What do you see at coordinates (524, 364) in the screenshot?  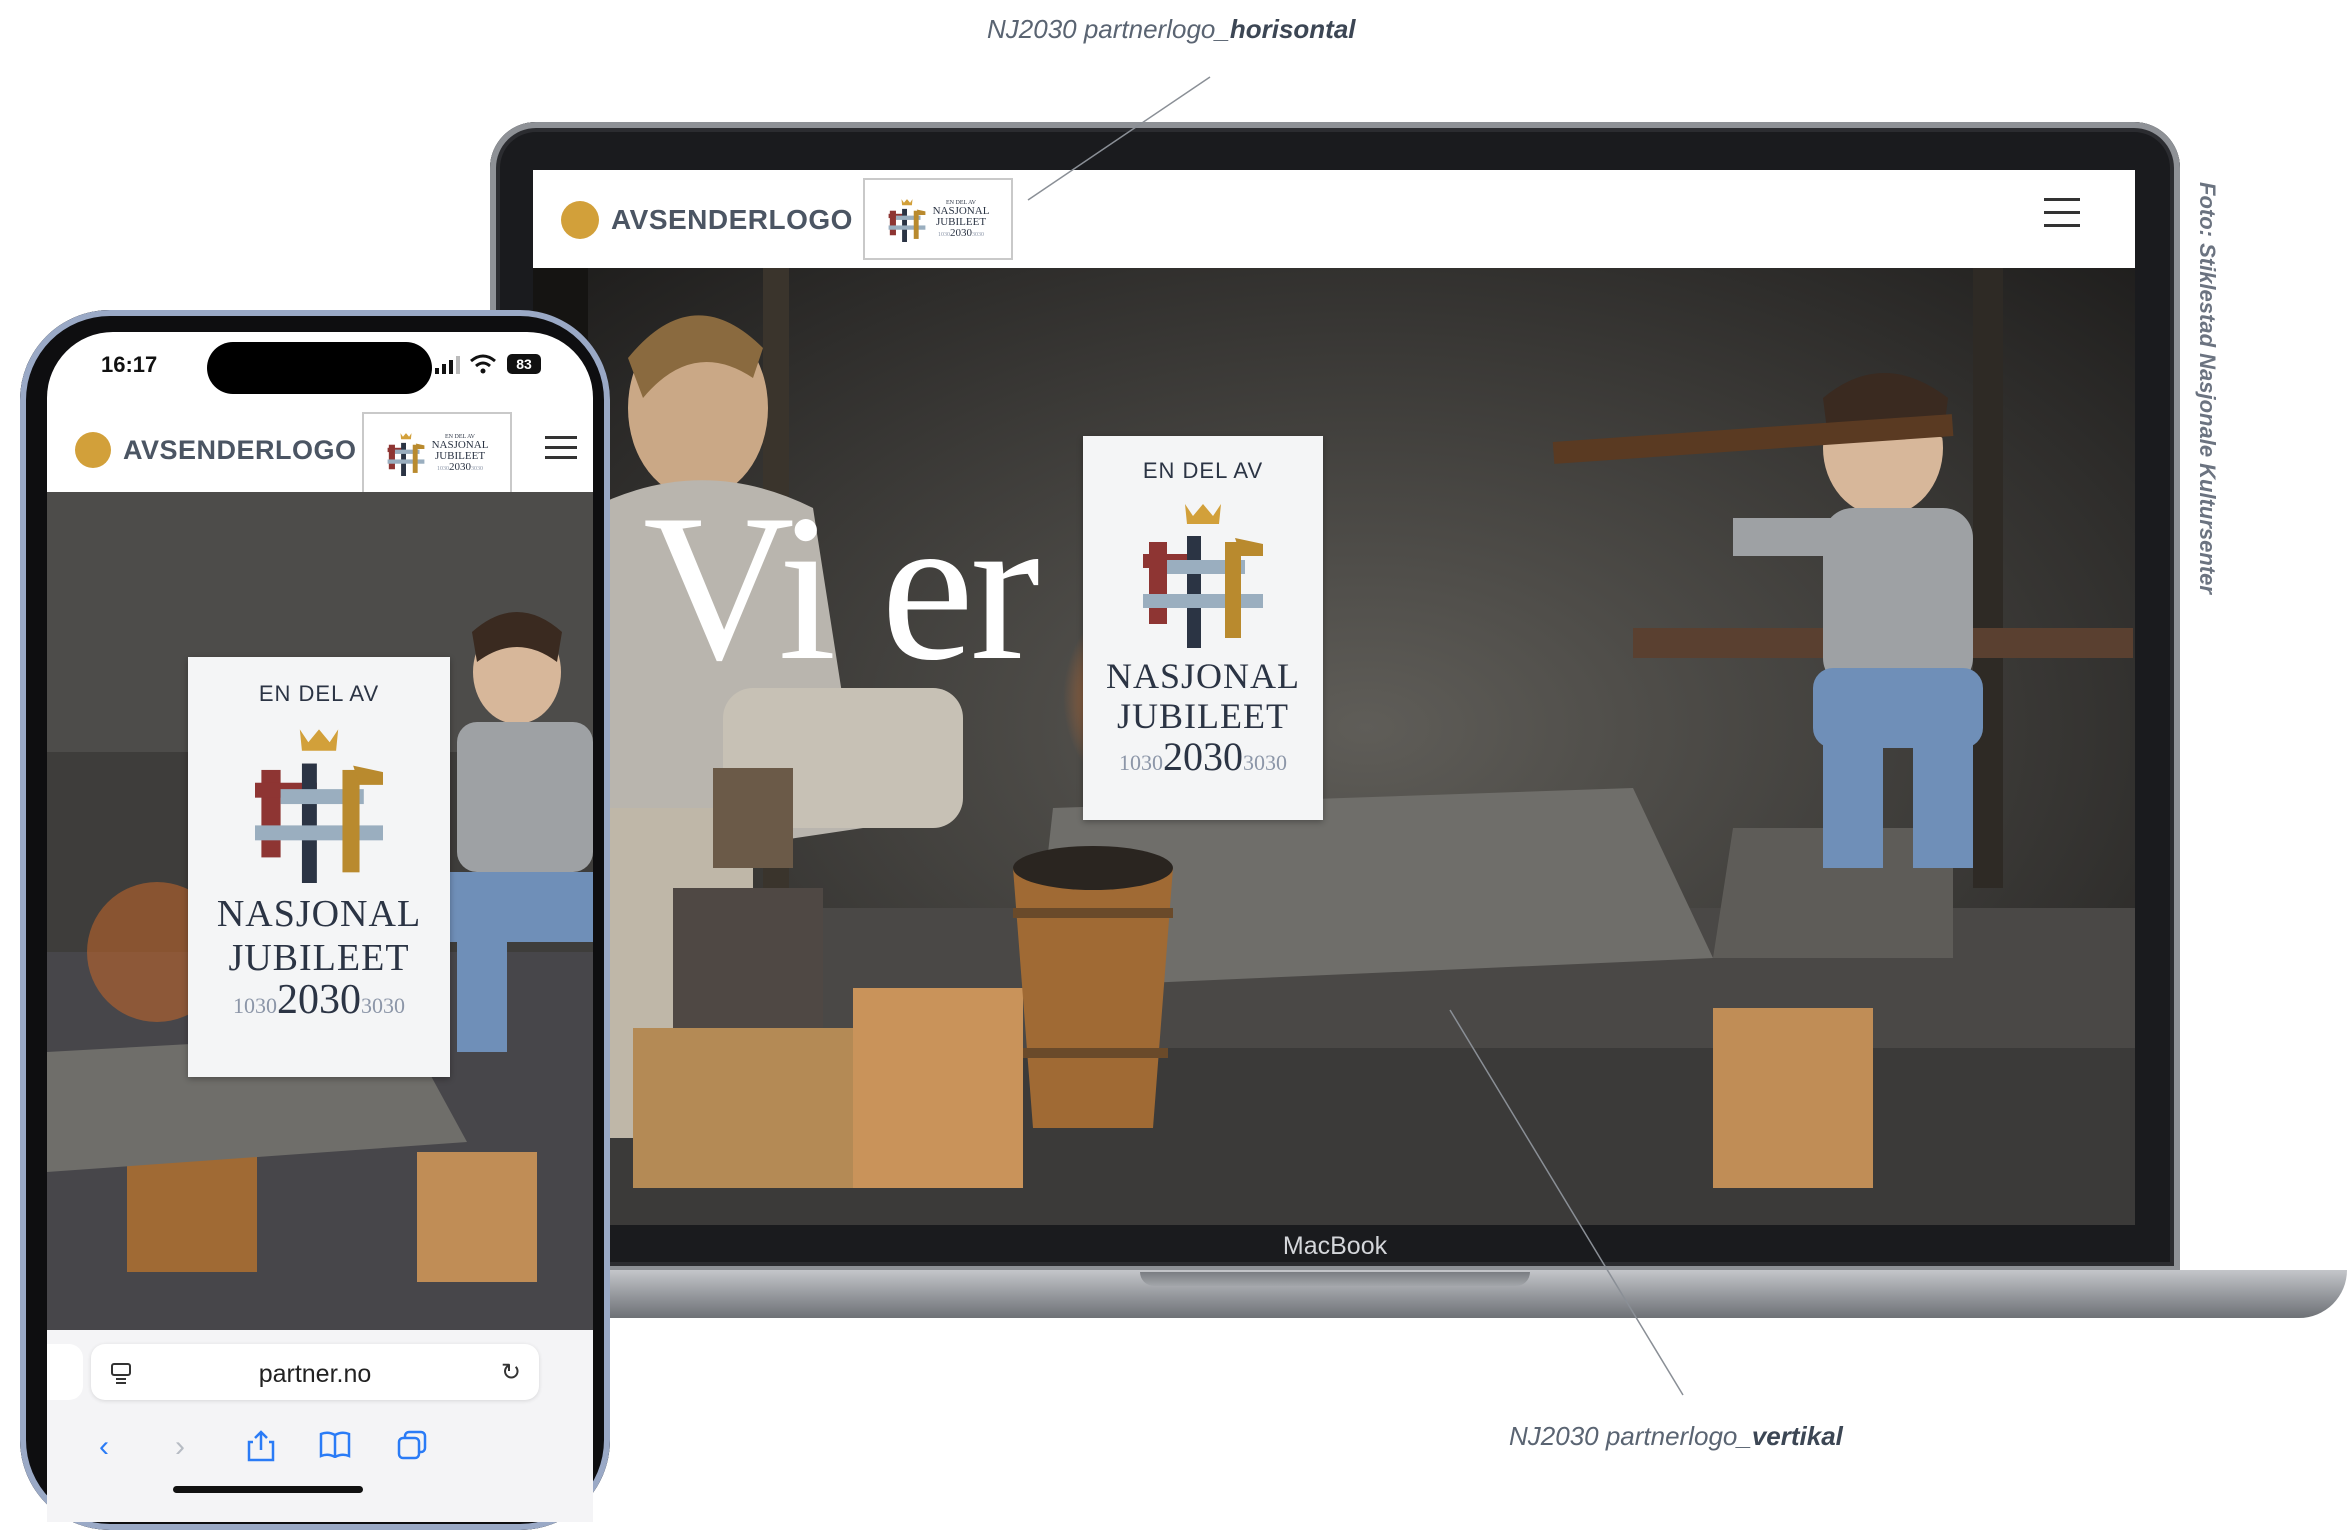 I see `battery-icon: 83` at bounding box center [524, 364].